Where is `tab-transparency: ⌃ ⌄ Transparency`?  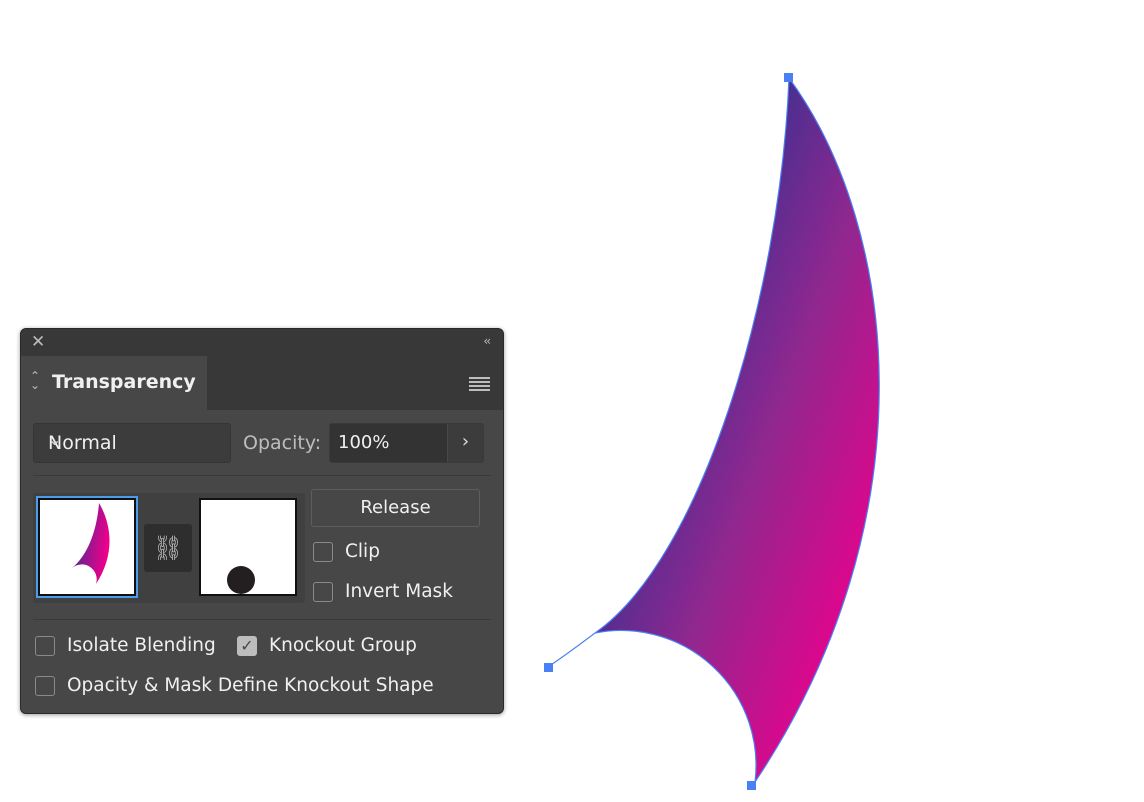
tab-transparency: ⌃ ⌄ Transparency is located at coordinates (114, 383).